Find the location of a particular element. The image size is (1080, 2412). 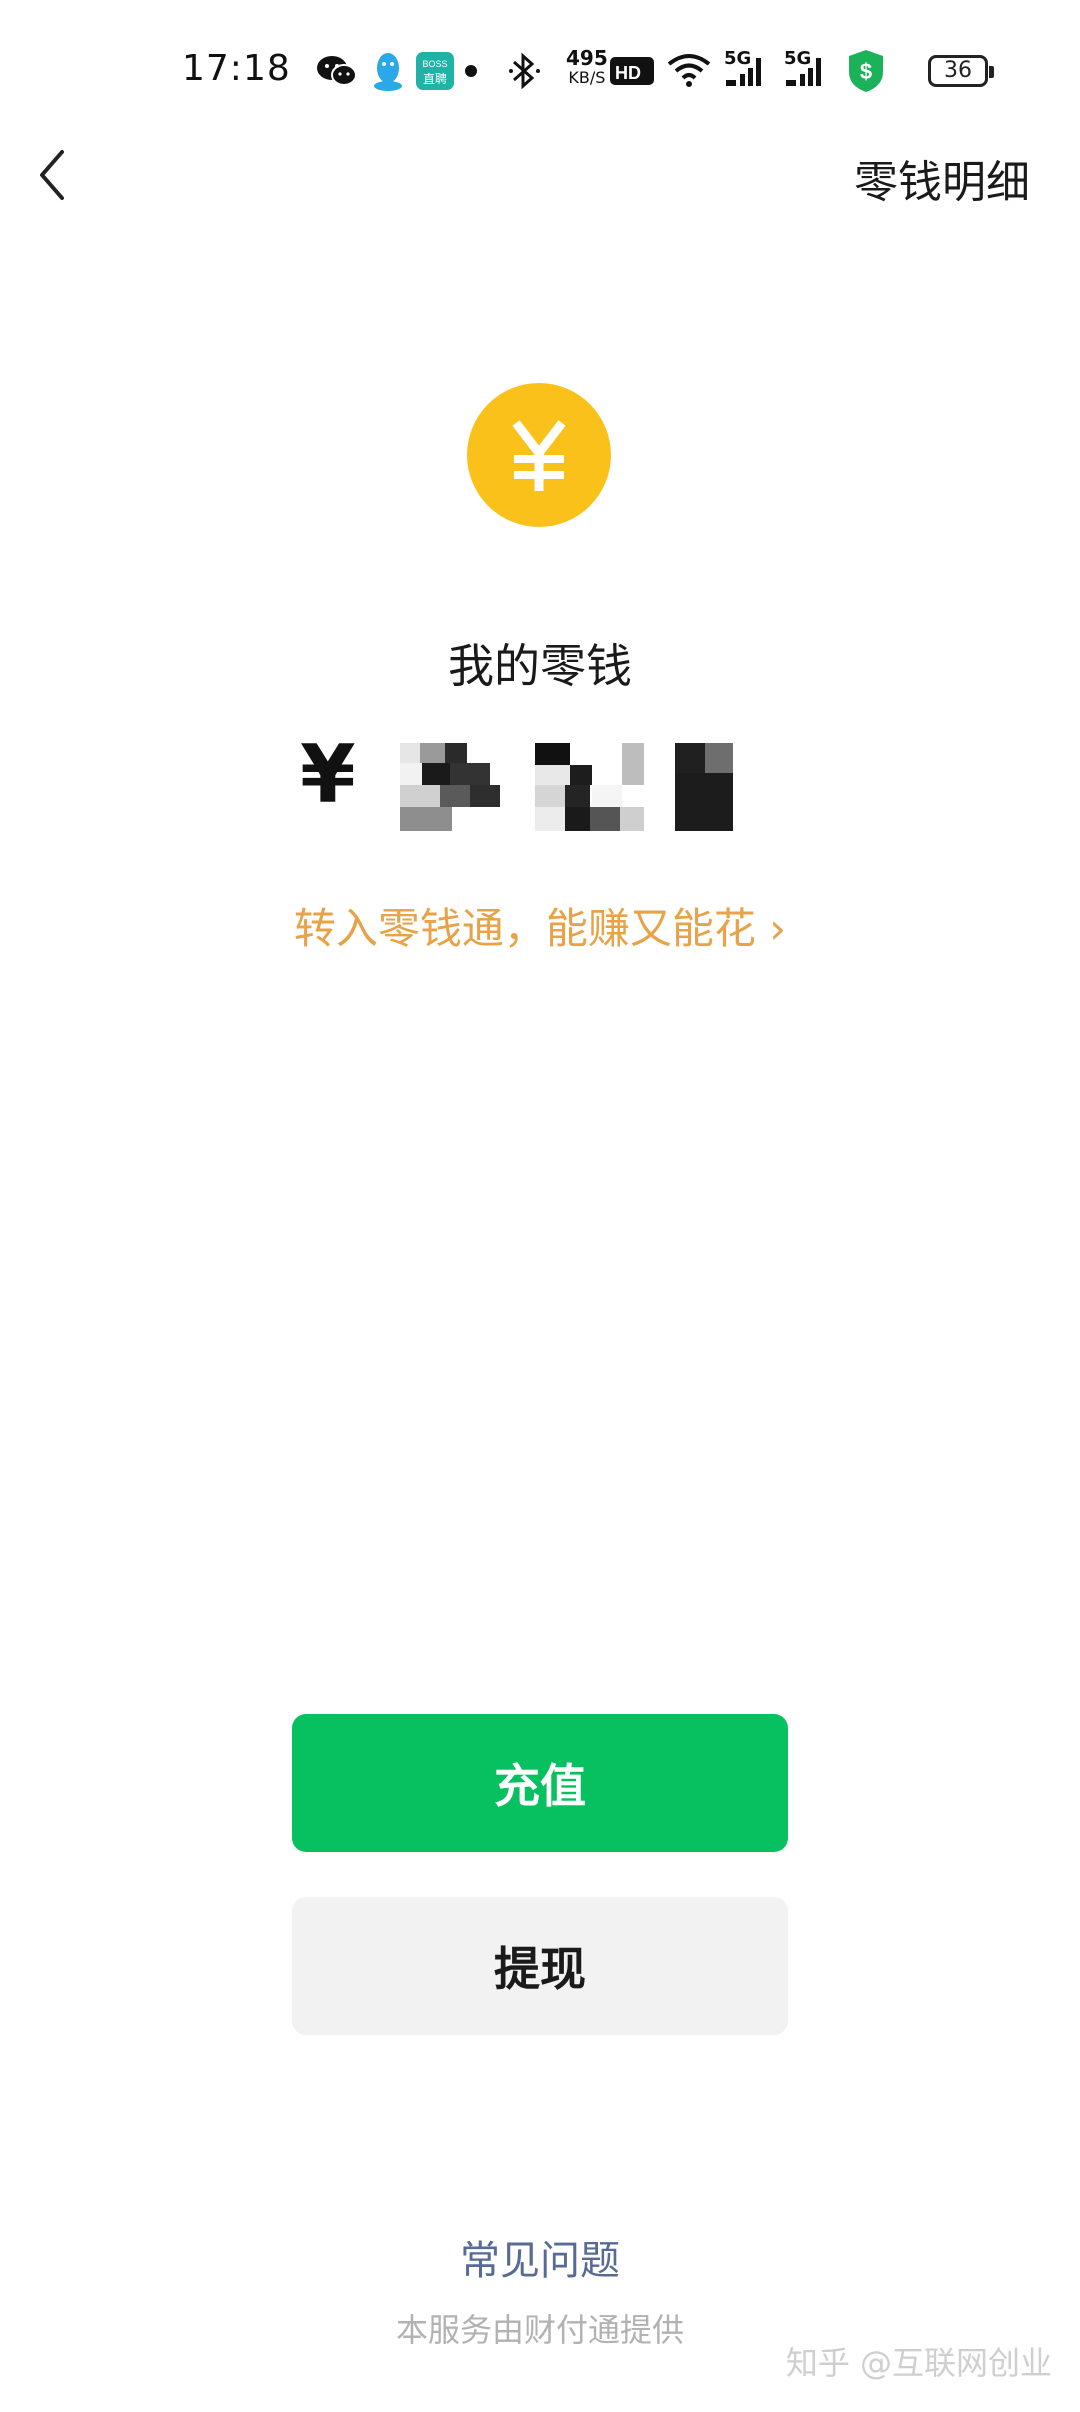

source-watermark: 知乎 @互联网创业 is located at coordinates (918, 2363).